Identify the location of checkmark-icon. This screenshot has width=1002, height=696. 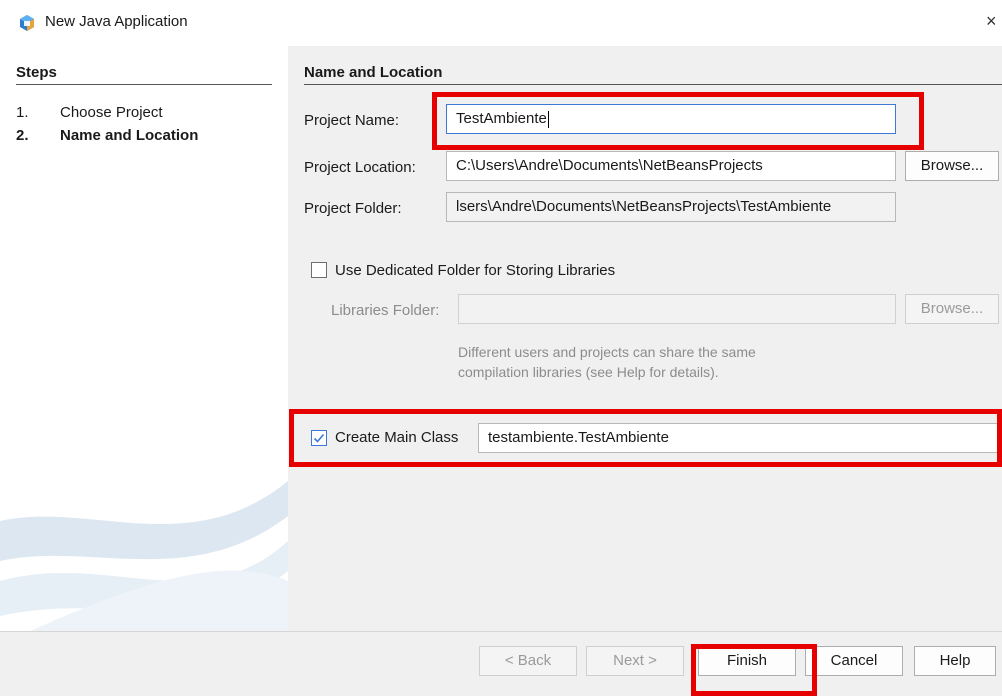
(319, 438).